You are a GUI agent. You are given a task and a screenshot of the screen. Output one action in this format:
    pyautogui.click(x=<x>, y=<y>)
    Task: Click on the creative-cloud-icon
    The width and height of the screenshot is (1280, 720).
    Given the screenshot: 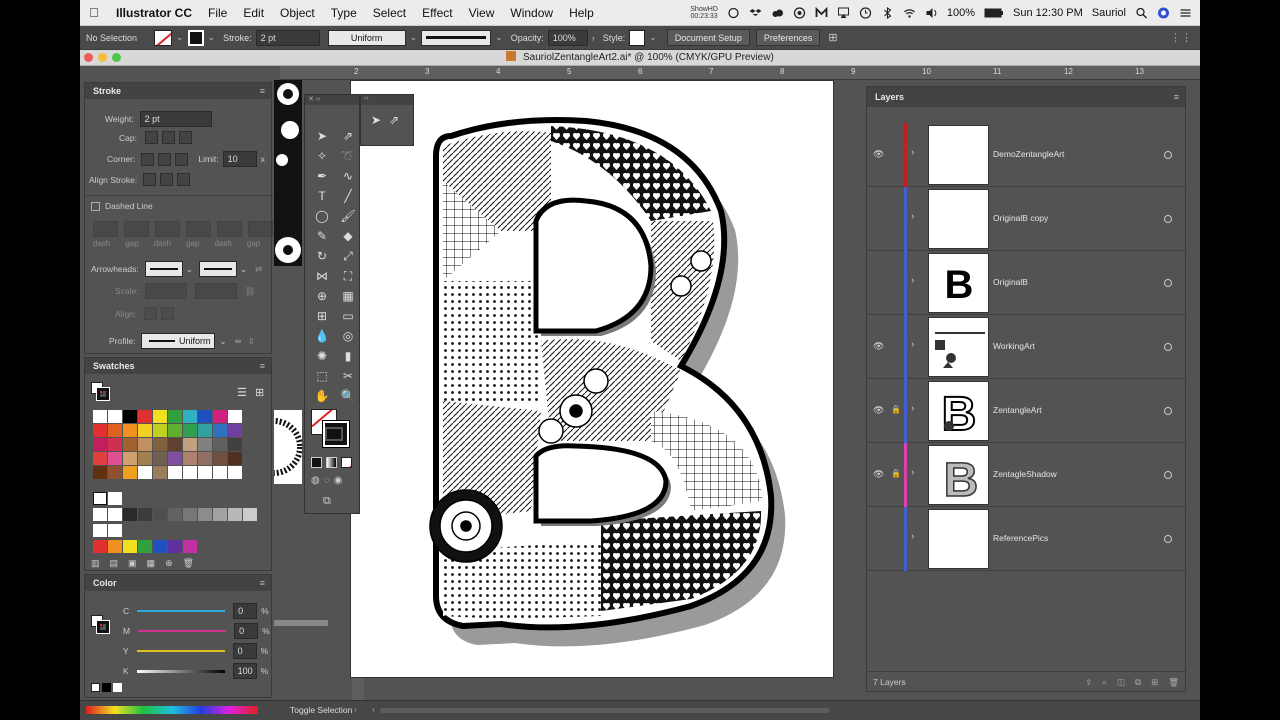 What is the action you would take?
    pyautogui.click(x=777, y=13)
    